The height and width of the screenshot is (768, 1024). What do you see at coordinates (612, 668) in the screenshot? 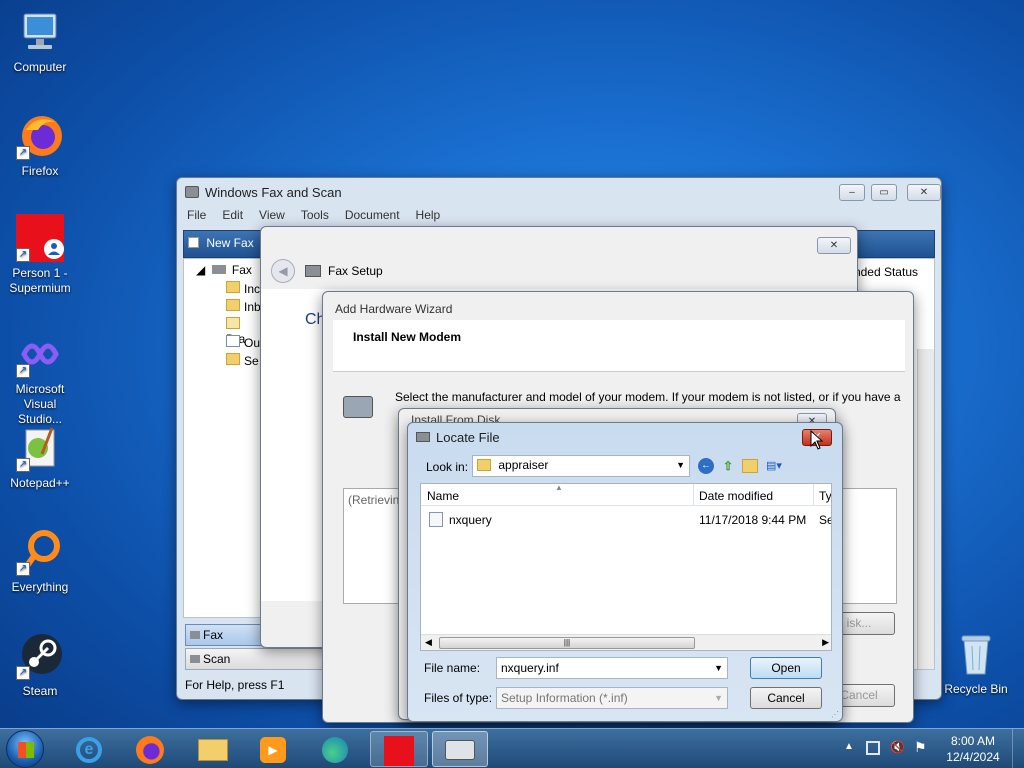
I see `file-name-input: nxquery.inf ▼` at bounding box center [612, 668].